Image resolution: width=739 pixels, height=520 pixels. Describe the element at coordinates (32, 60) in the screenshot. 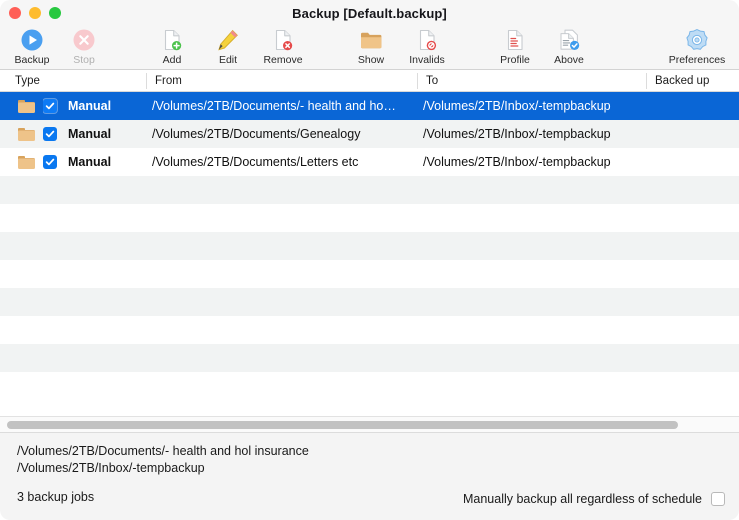

I see `toolbar-label-backup: Backup` at that location.